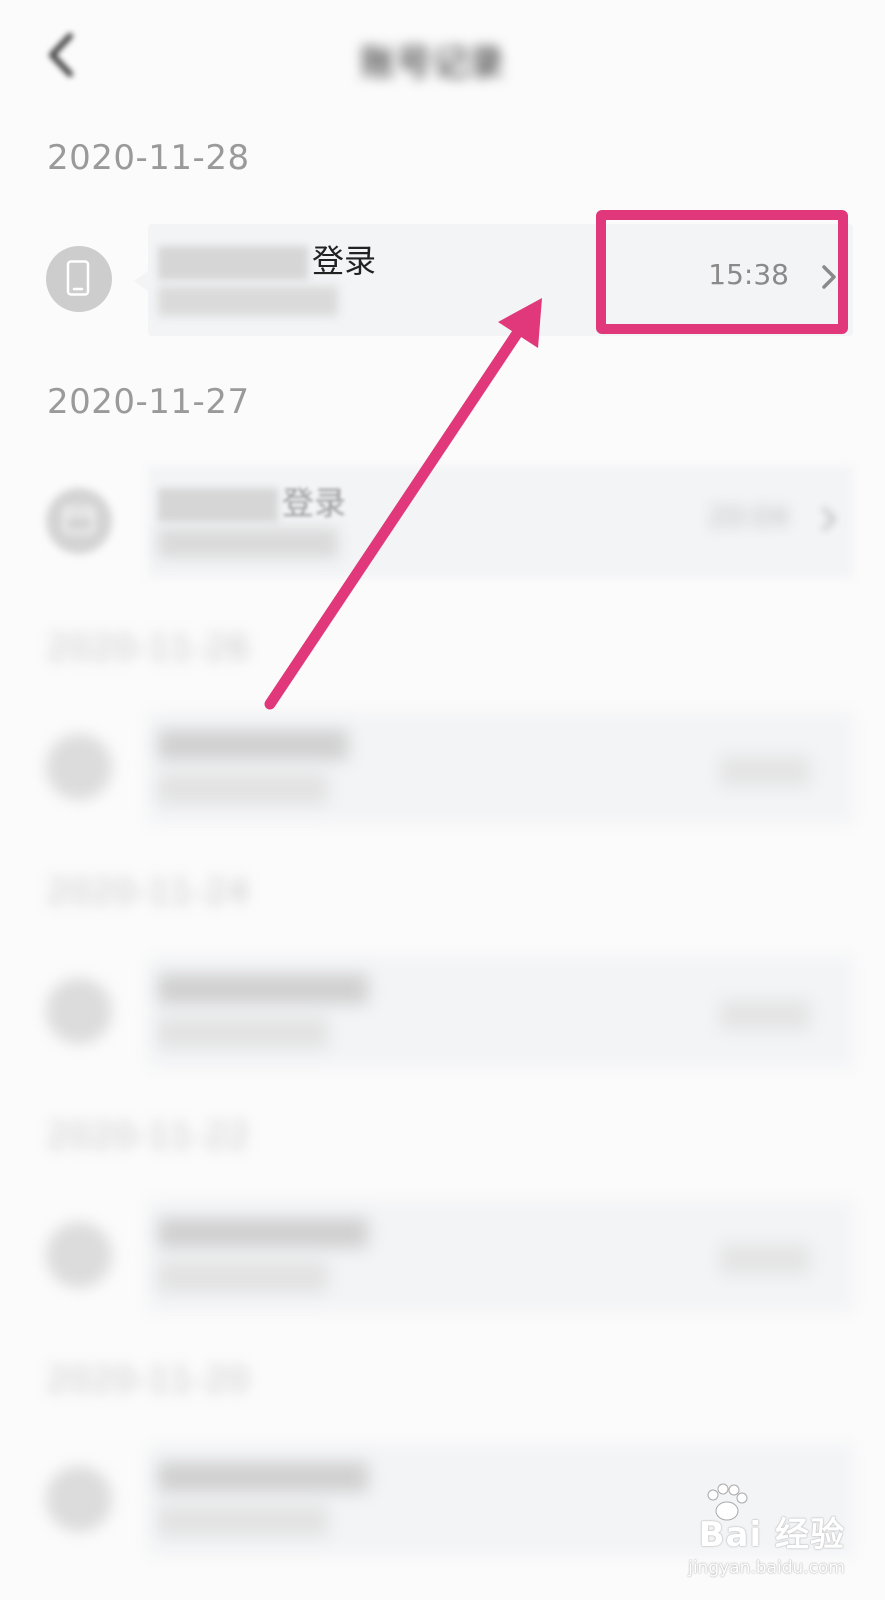 The width and height of the screenshot is (885, 1600). I want to click on record-time: 20:04, so click(748, 516).